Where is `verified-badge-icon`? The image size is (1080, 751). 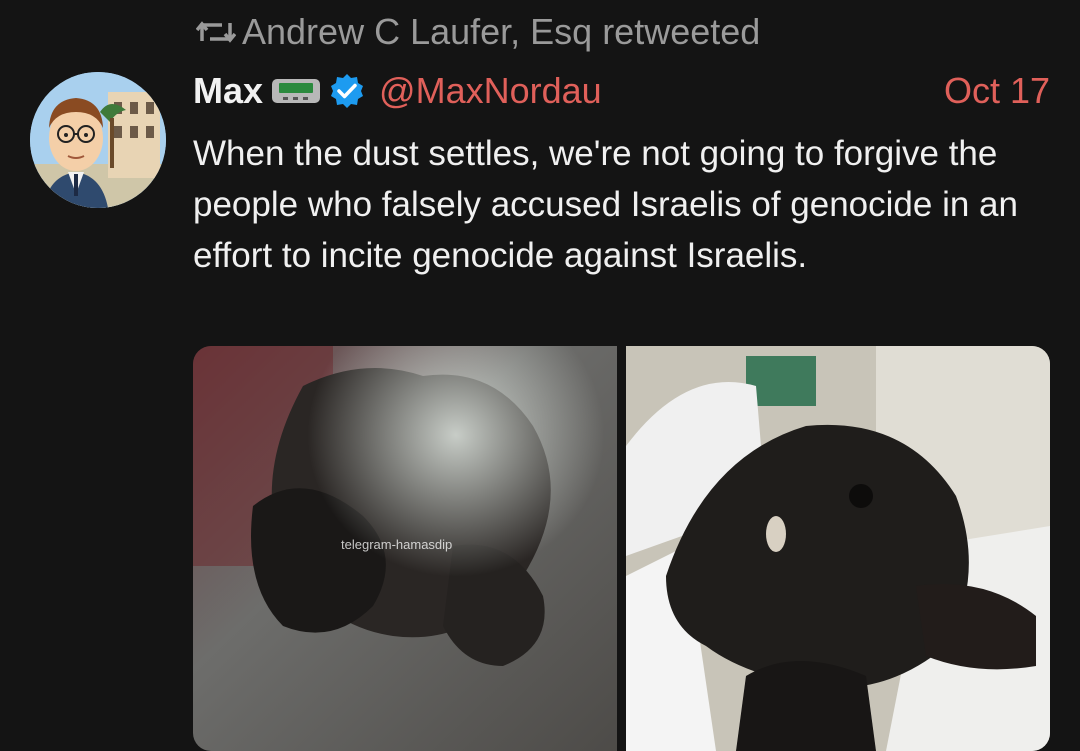
verified-badge-icon is located at coordinates (347, 91).